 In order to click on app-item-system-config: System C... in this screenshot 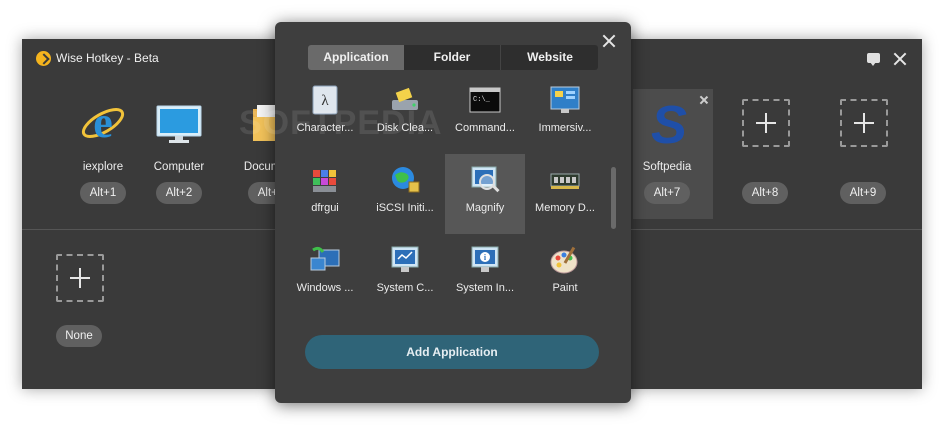, I will do `click(405, 274)`.